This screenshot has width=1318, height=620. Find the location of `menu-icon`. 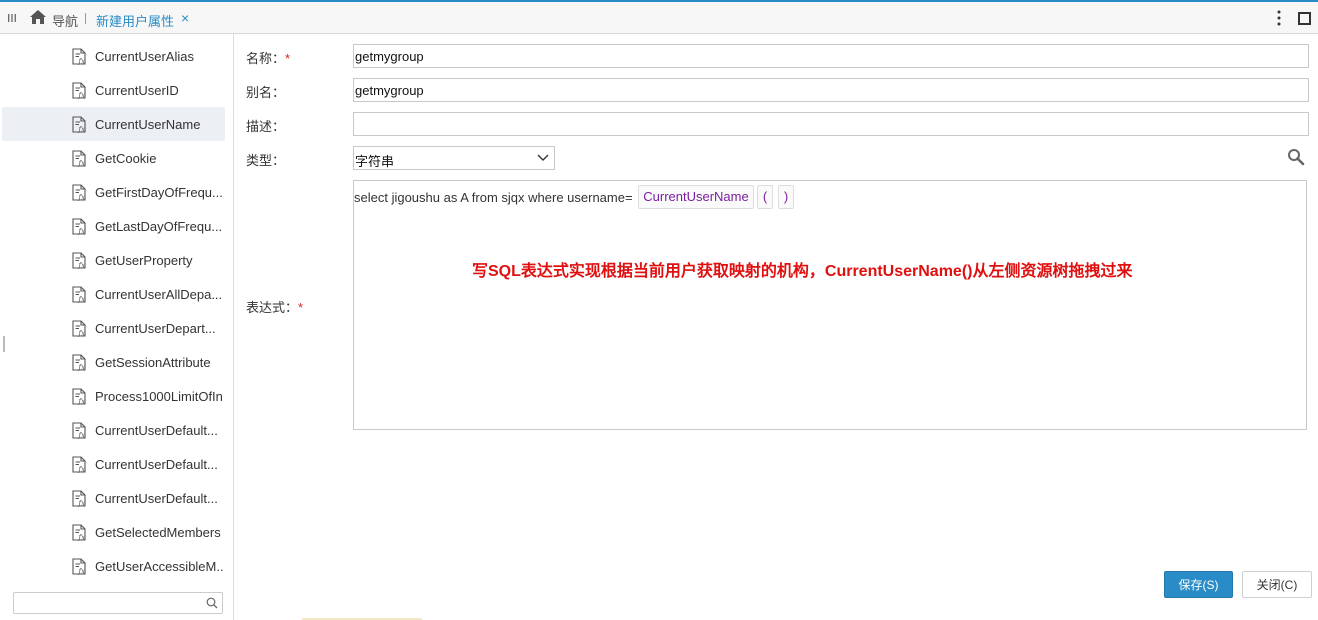

menu-icon is located at coordinates (12, 18).